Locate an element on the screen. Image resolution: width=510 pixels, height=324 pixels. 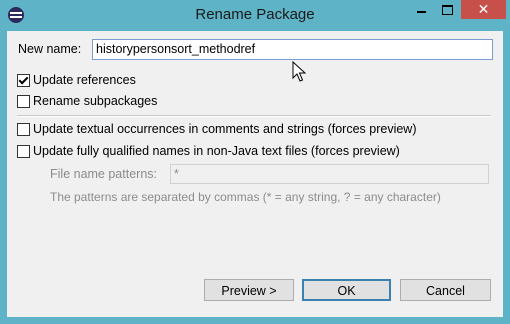
rename-subpackages-option: Rename subpackages is located at coordinates (87, 101).